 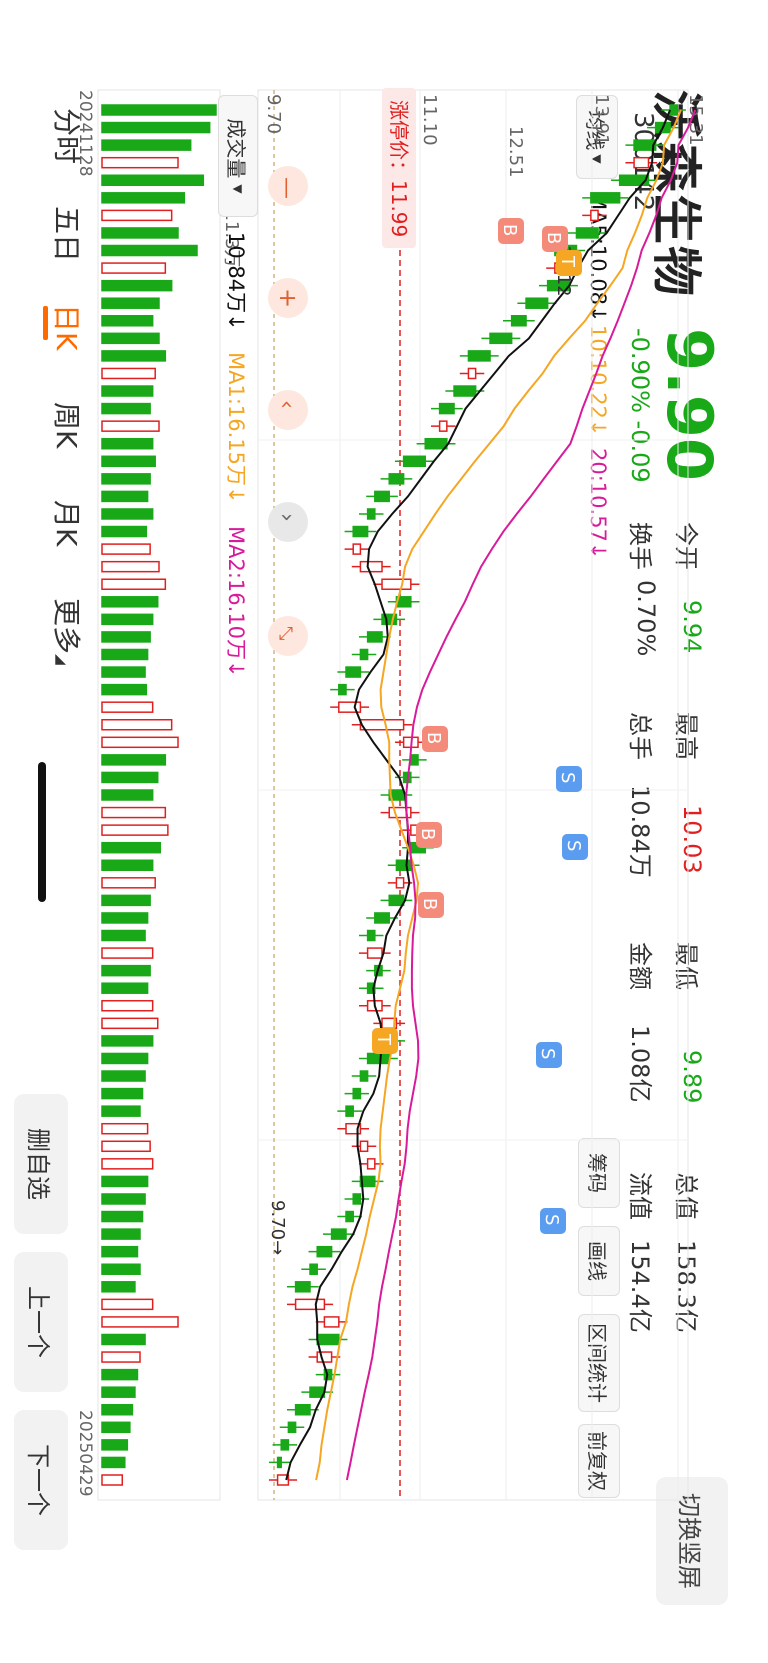 I want to click on next-stock-button: 下一个, so click(x=41, y=1480).